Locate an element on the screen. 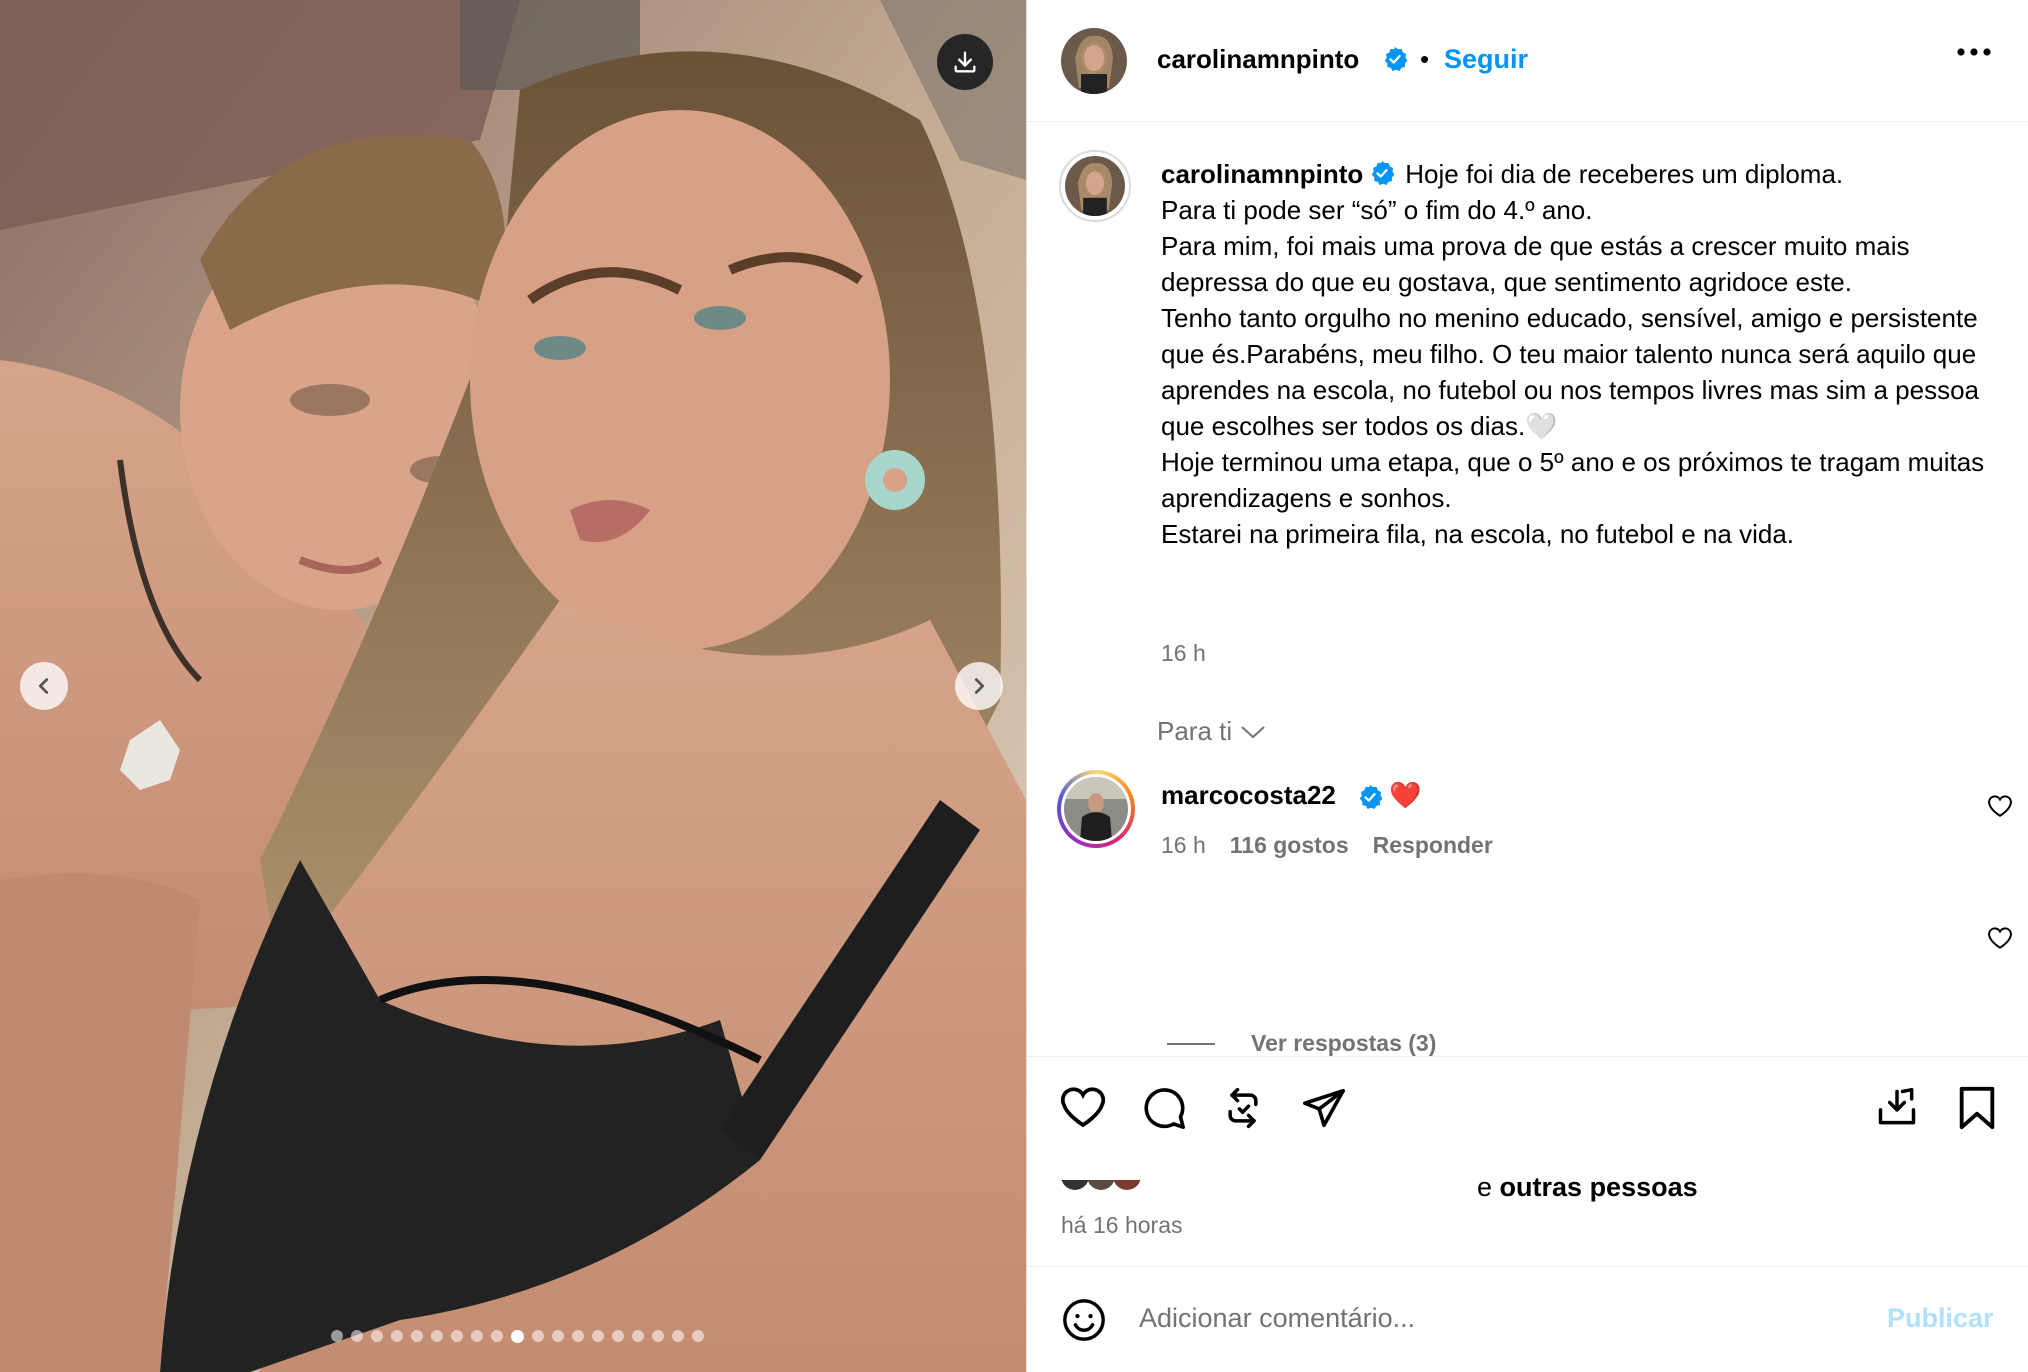 Image resolution: width=2028 pixels, height=1372 pixels. more-options-icon is located at coordinates (1974, 52).